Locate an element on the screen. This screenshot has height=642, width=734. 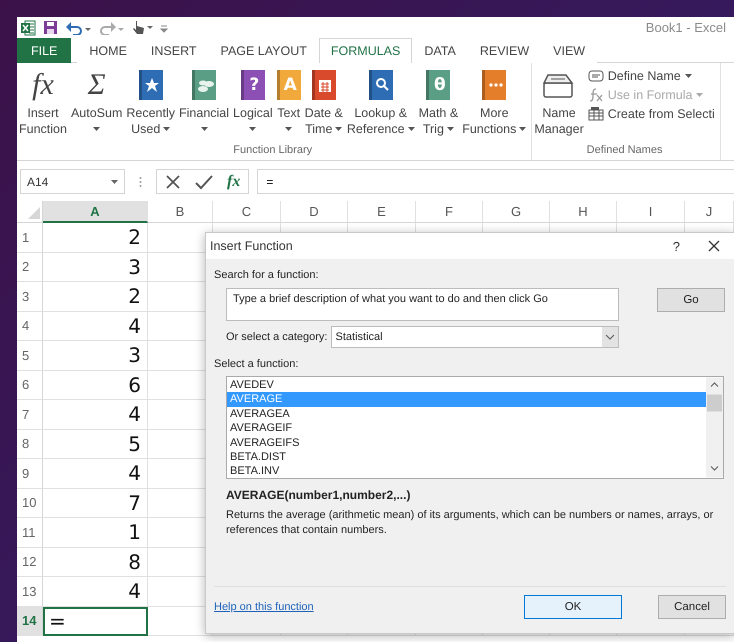
function-list-label: Select a function: is located at coordinates (256, 364).